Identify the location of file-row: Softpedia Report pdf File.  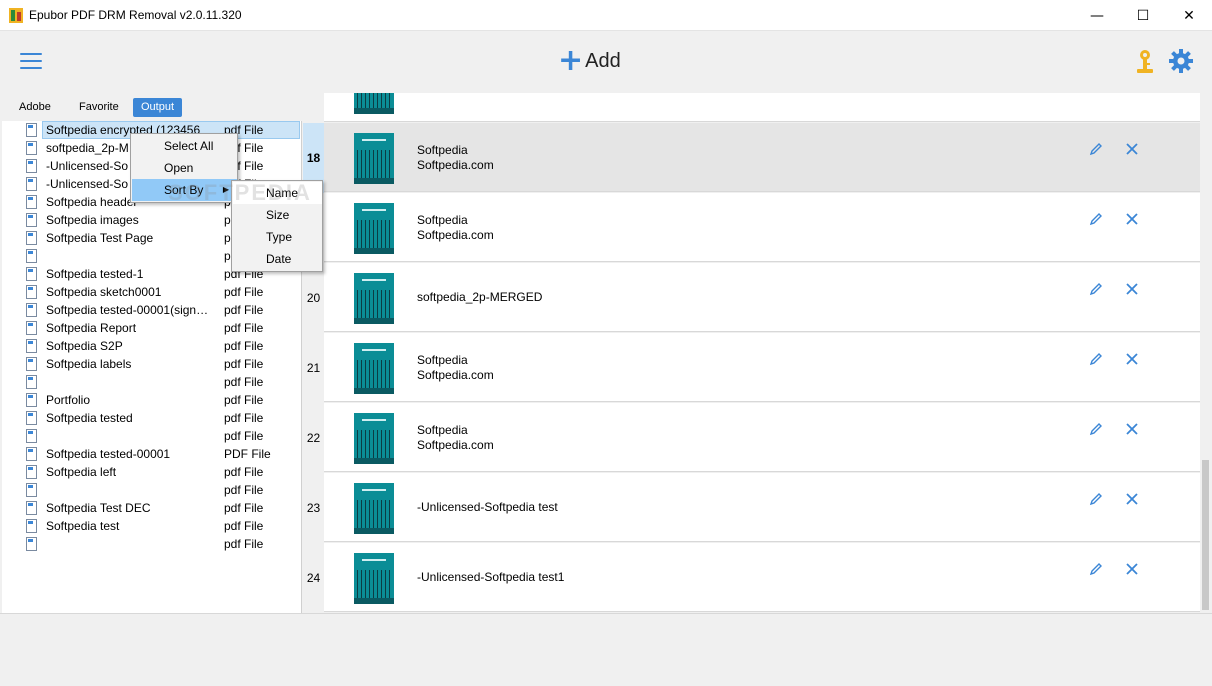
(152, 328).